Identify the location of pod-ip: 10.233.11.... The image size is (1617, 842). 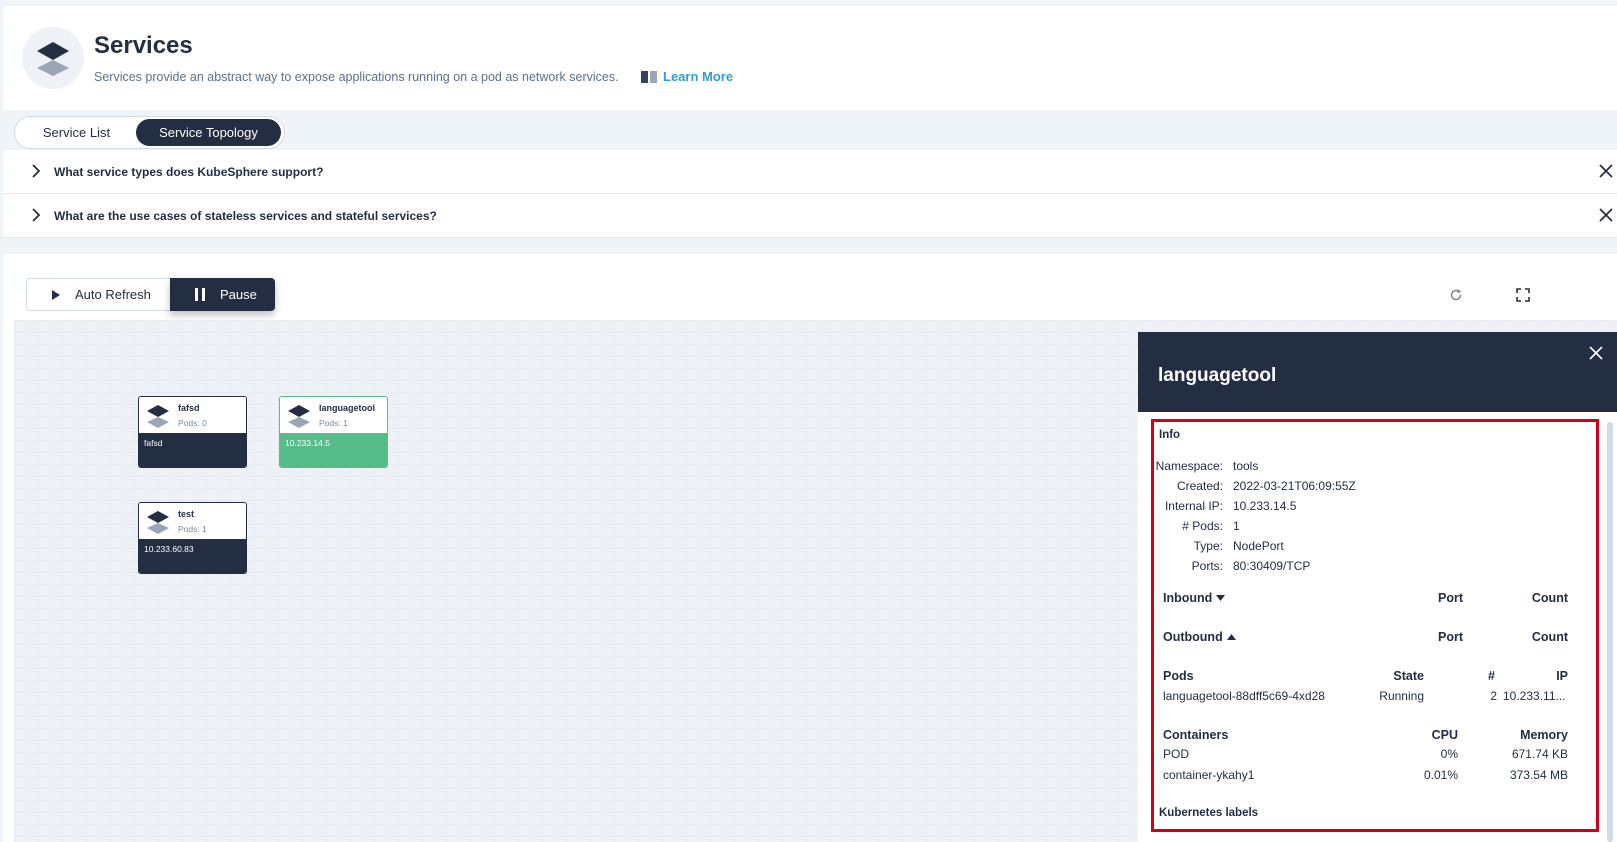
(1534, 696).